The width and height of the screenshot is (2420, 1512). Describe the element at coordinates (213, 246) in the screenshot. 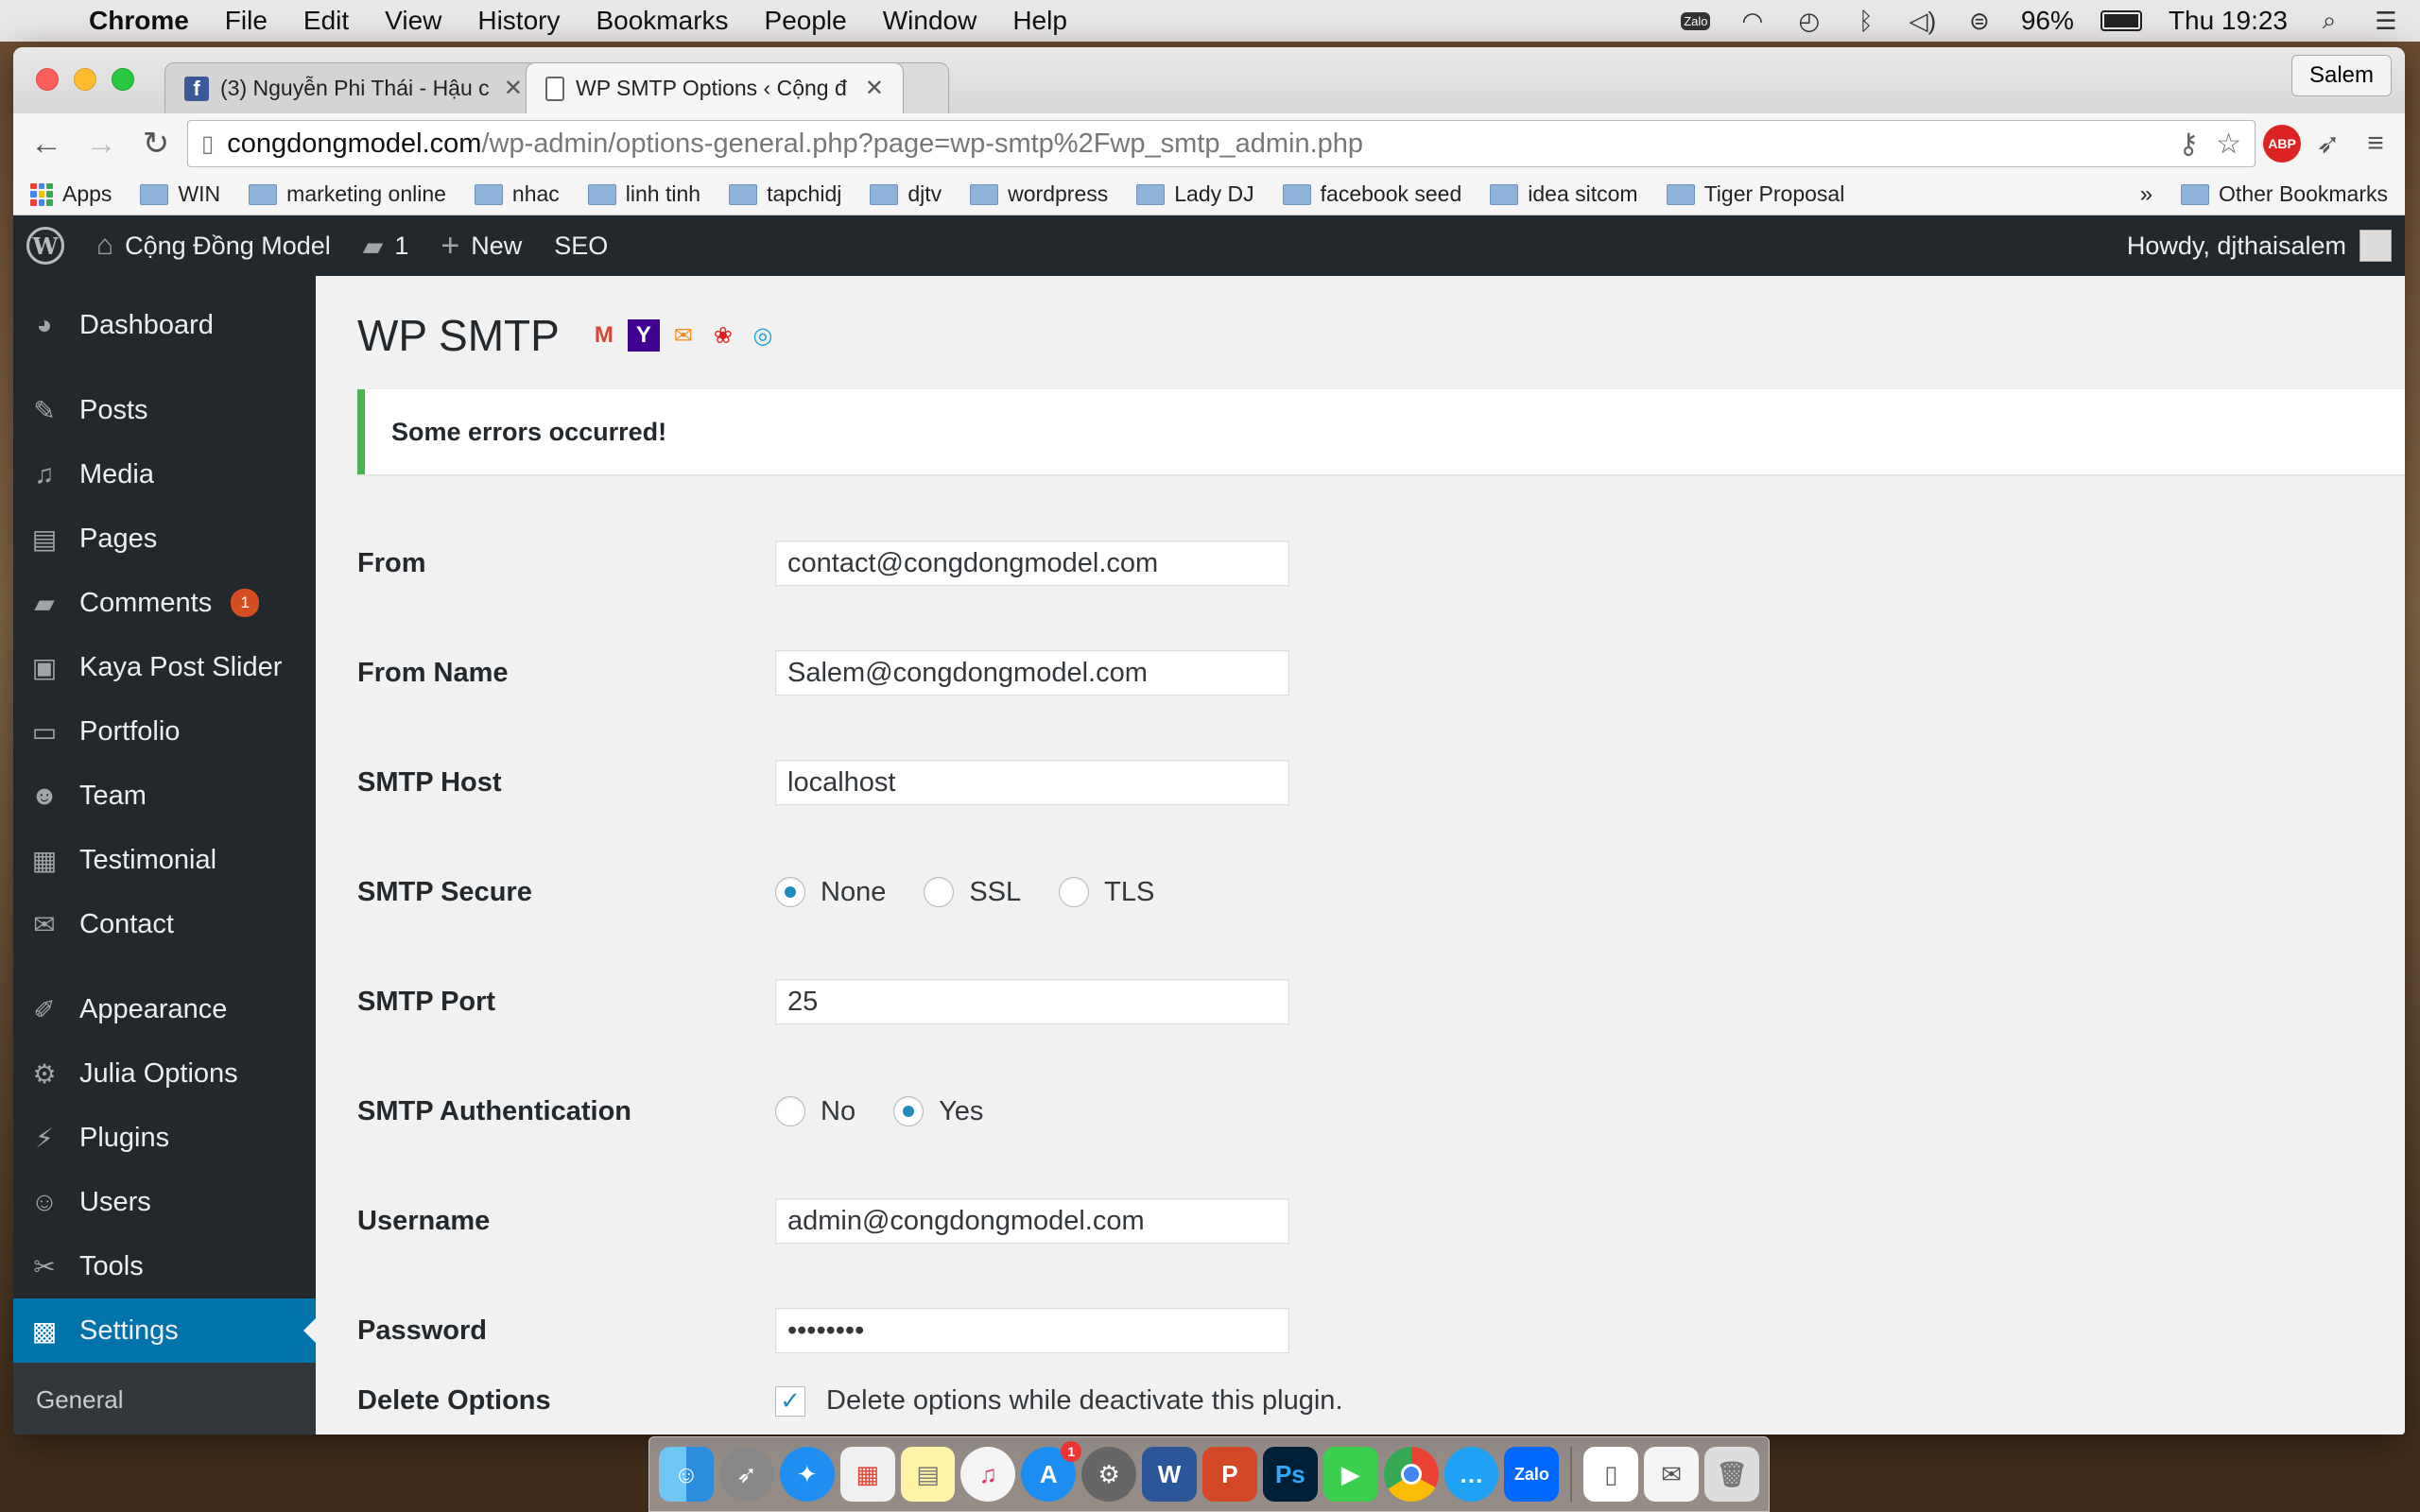

I see `site-name-link: ⌂ Cộng Đồng Model` at that location.